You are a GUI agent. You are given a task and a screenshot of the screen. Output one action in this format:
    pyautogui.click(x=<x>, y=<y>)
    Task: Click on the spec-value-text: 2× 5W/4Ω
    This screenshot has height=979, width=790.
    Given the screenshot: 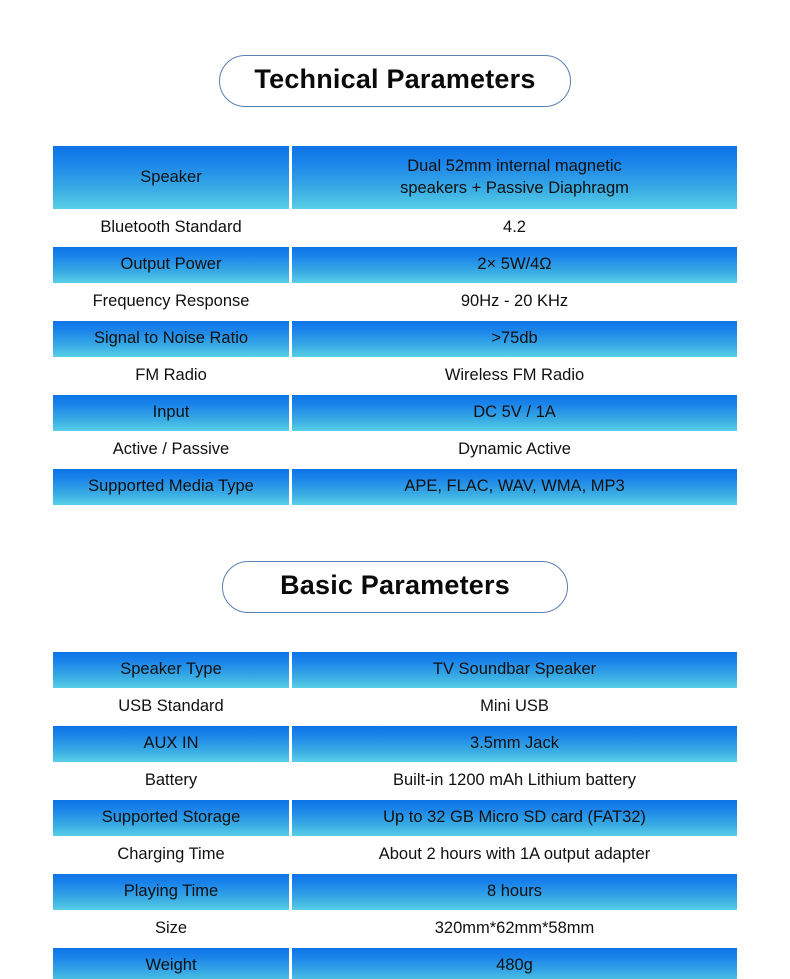 What is the action you would take?
    pyautogui.click(x=514, y=264)
    